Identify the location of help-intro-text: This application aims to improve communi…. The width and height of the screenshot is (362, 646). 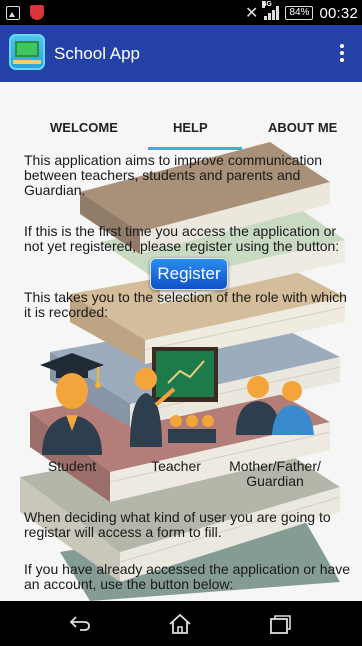
(173, 175).